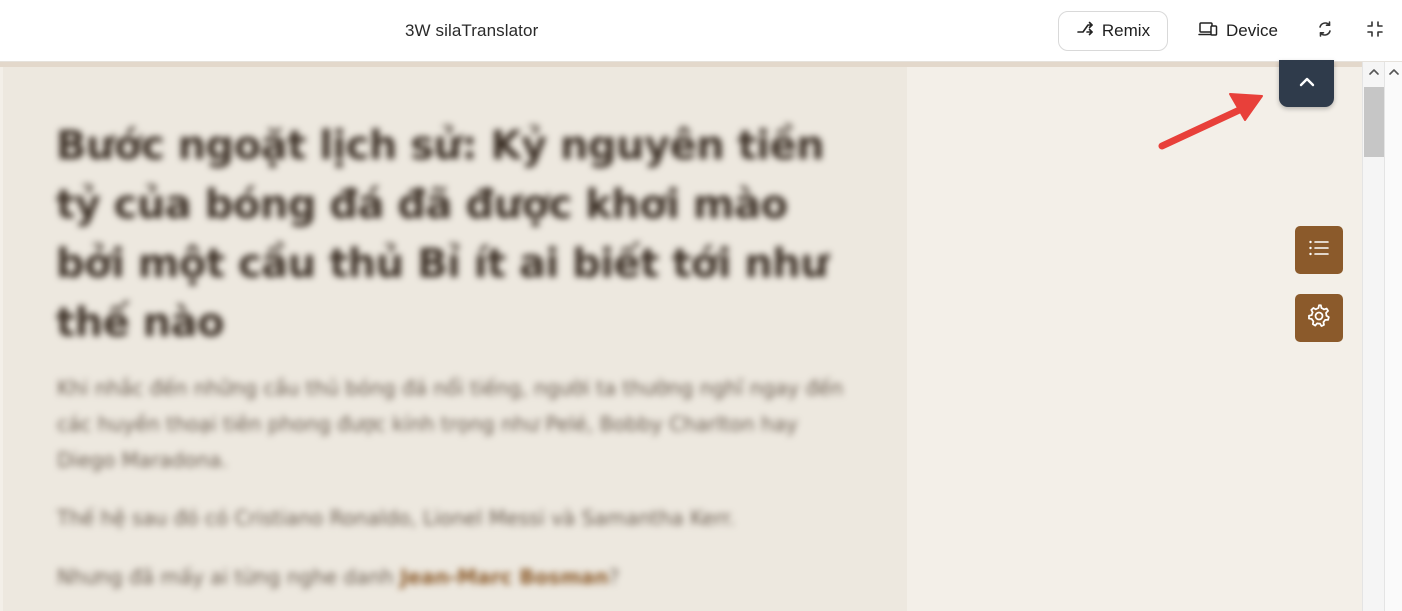 Image resolution: width=1402 pixels, height=611 pixels. What do you see at coordinates (1085, 31) in the screenshot?
I see `remix-icon` at bounding box center [1085, 31].